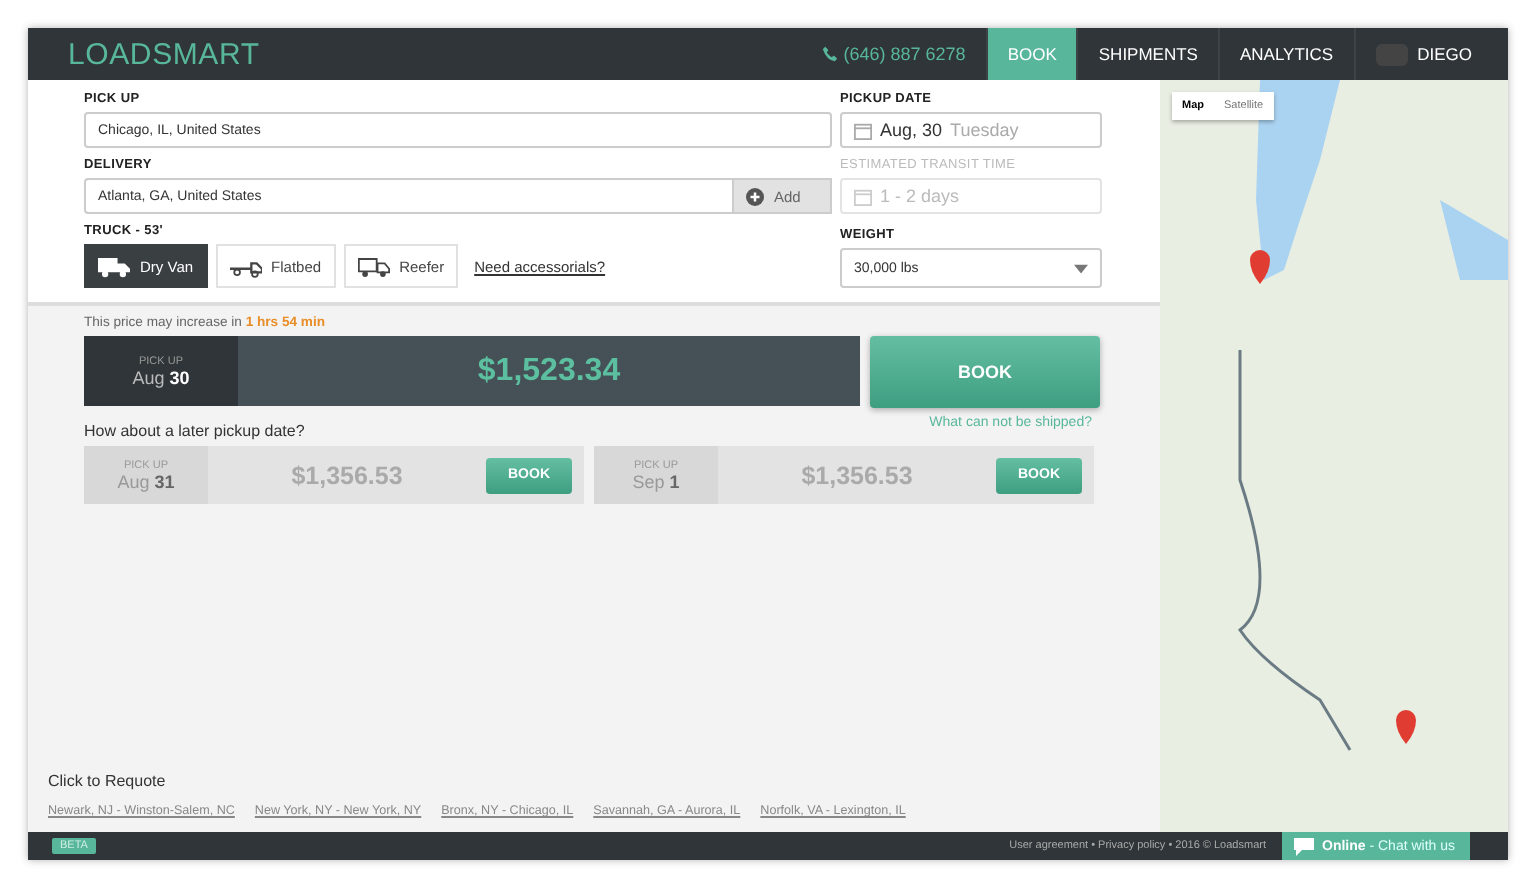 This screenshot has height=890, width=1536. I want to click on logo: LOADSMART, so click(164, 54).